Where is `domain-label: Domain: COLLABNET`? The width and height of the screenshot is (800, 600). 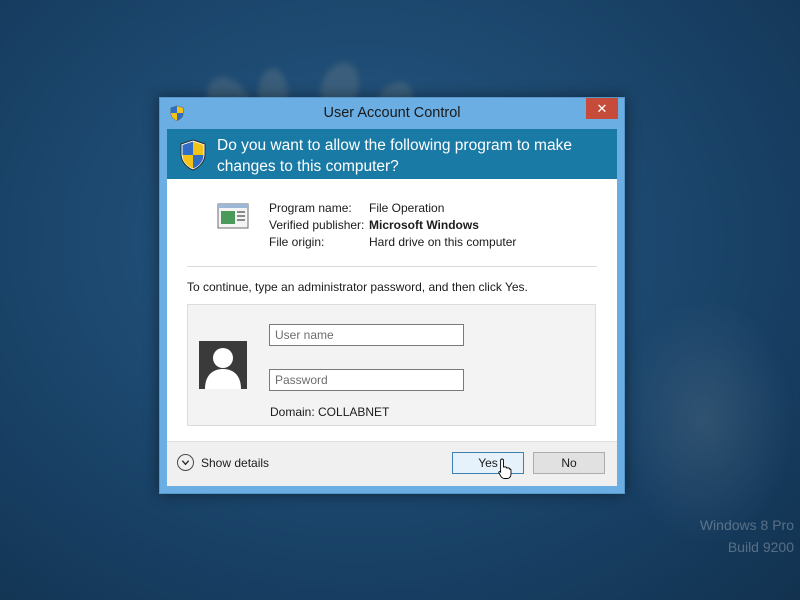
domain-label: Domain: COLLABNET is located at coordinates (330, 412).